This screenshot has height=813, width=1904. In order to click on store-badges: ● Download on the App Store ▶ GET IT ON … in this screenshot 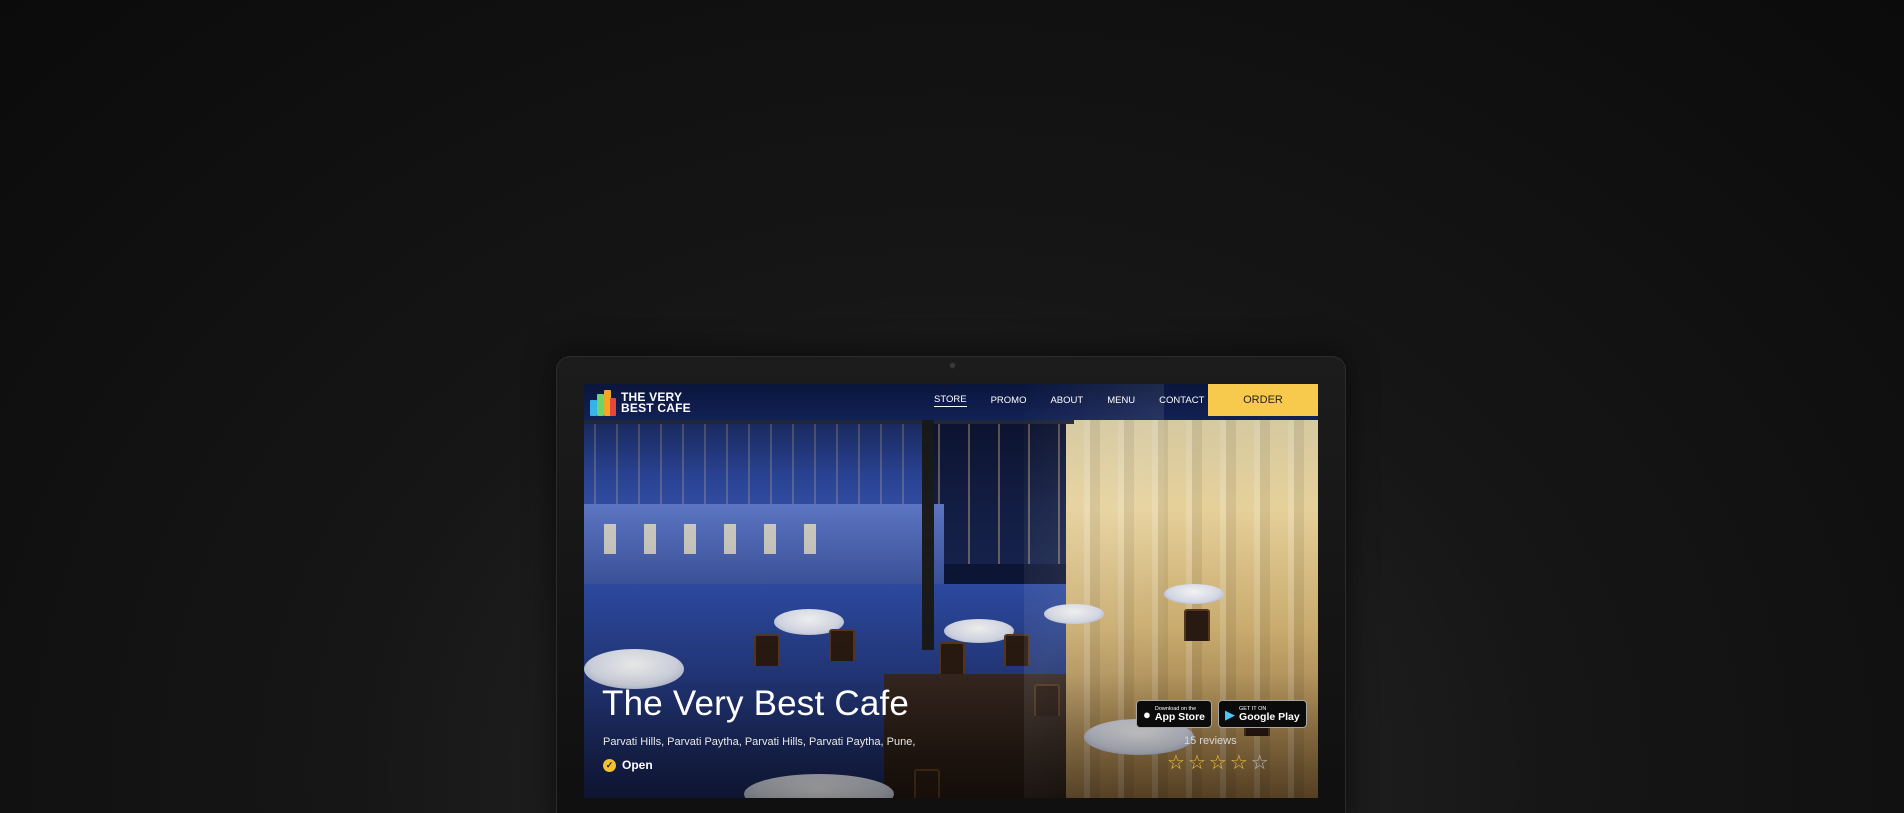, I will do `click(1221, 714)`.